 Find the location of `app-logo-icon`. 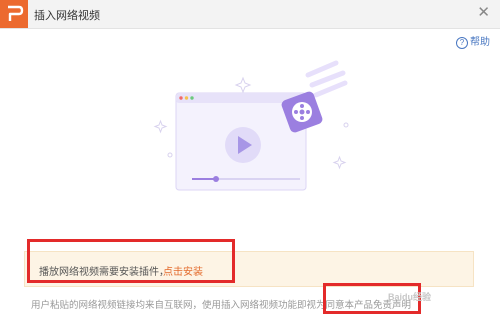

app-logo-icon is located at coordinates (14, 14).